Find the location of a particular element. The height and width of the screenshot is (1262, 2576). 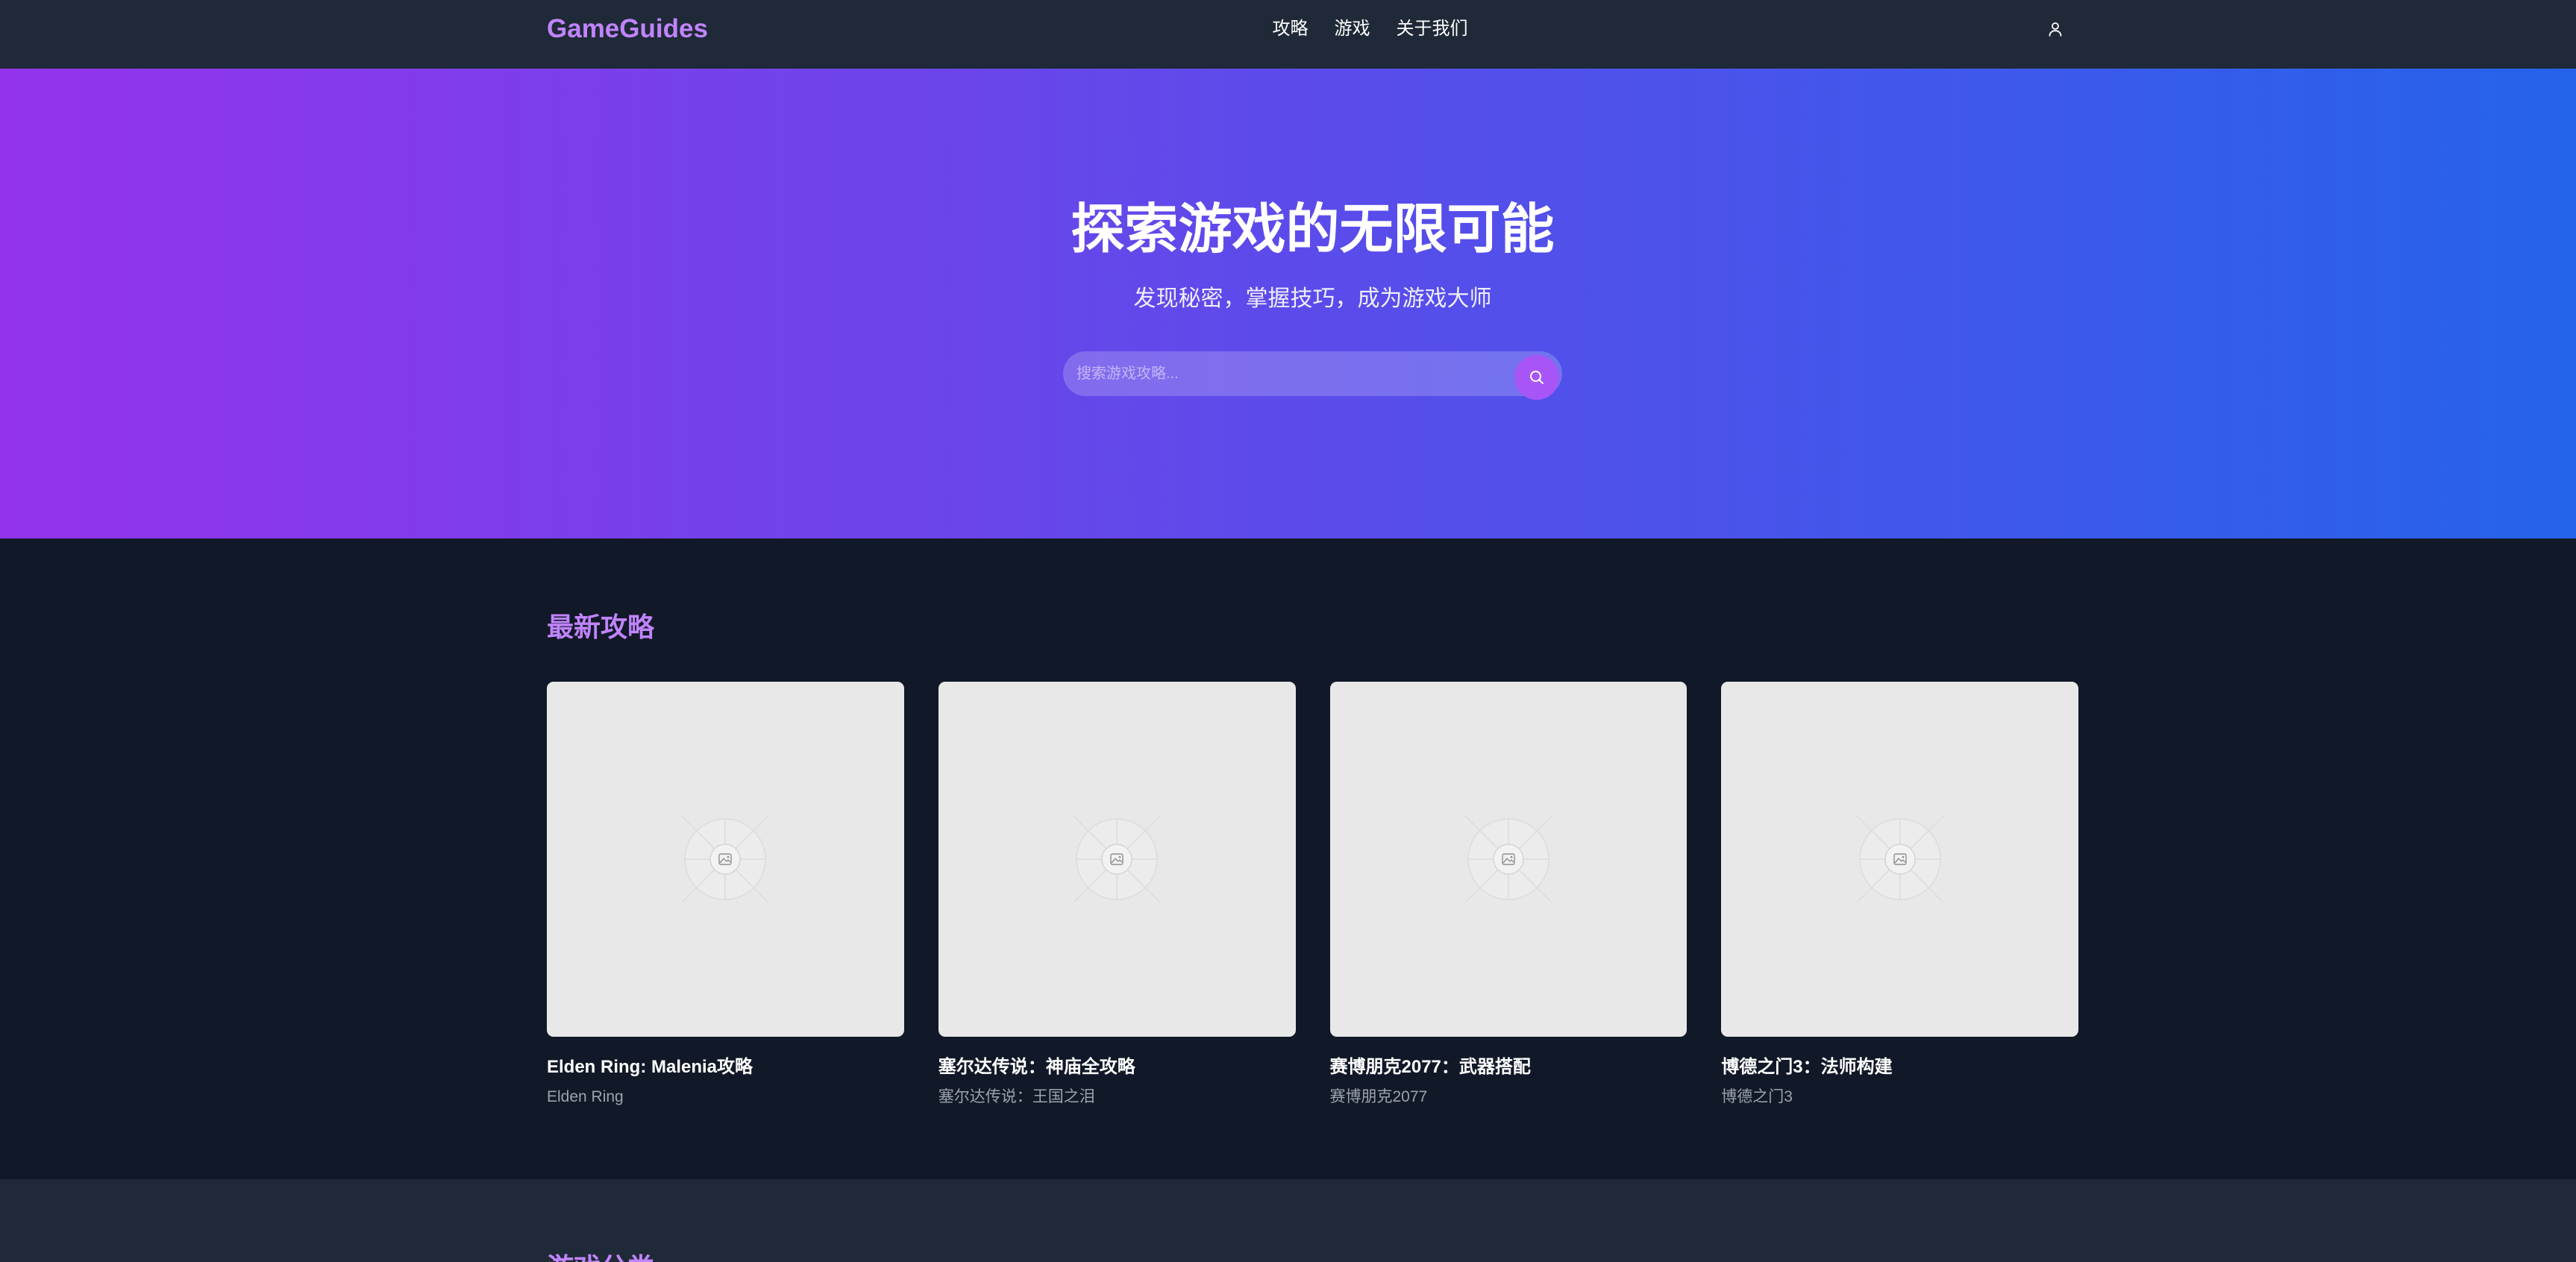

header-container: GameGuides 攻略 游戏 关于我们 is located at coordinates (1312, 28).